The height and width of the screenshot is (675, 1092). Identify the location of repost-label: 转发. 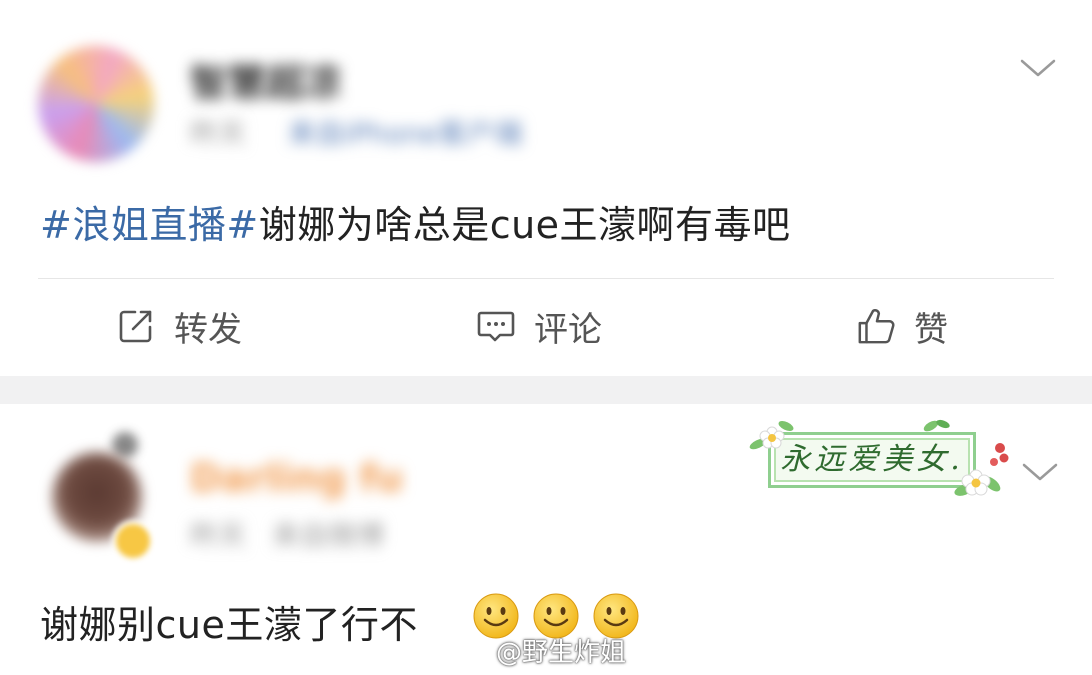
(208, 329).